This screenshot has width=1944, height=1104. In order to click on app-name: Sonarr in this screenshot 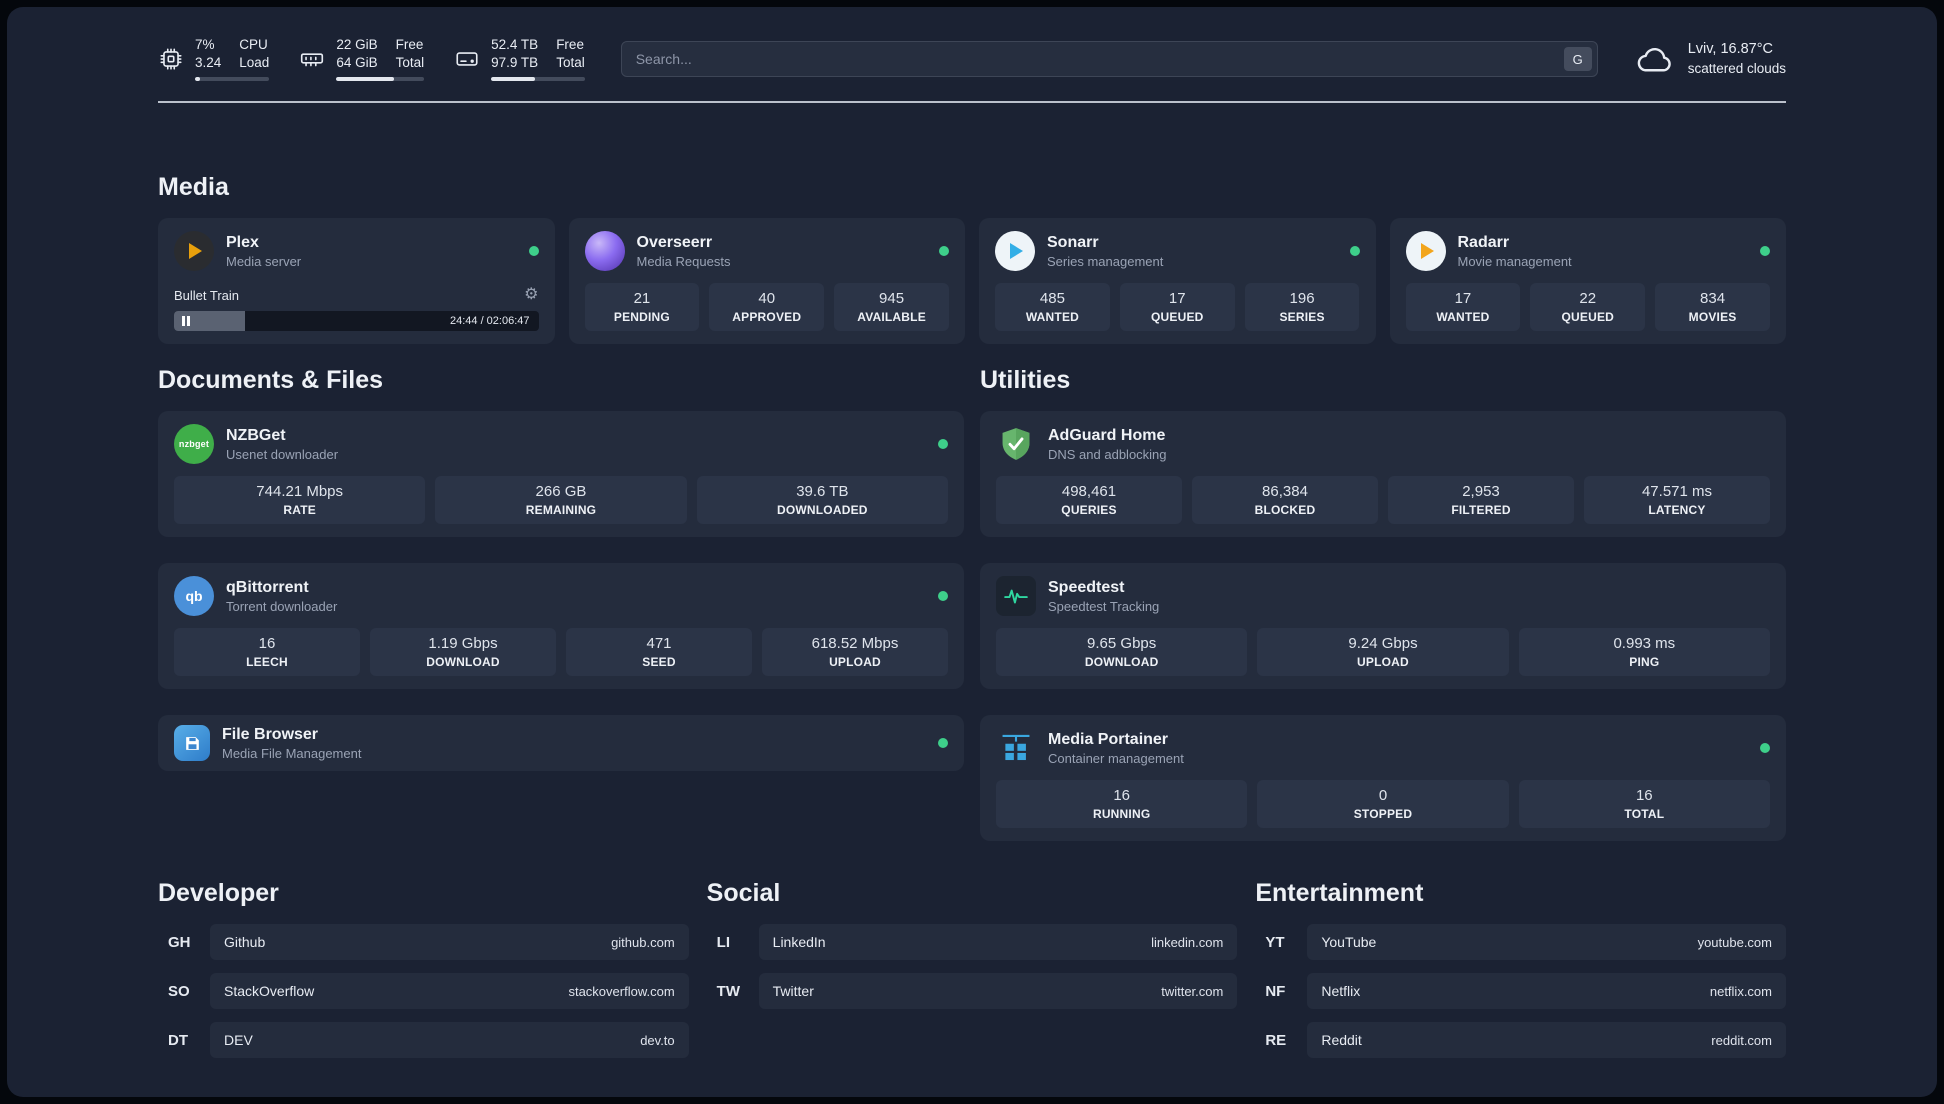, I will do `click(1073, 242)`.